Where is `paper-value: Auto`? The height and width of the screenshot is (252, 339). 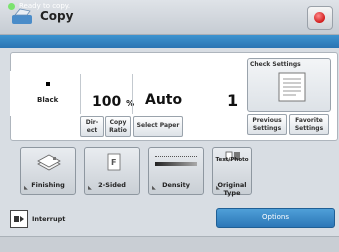
paper-value: Auto is located at coordinates (164, 100).